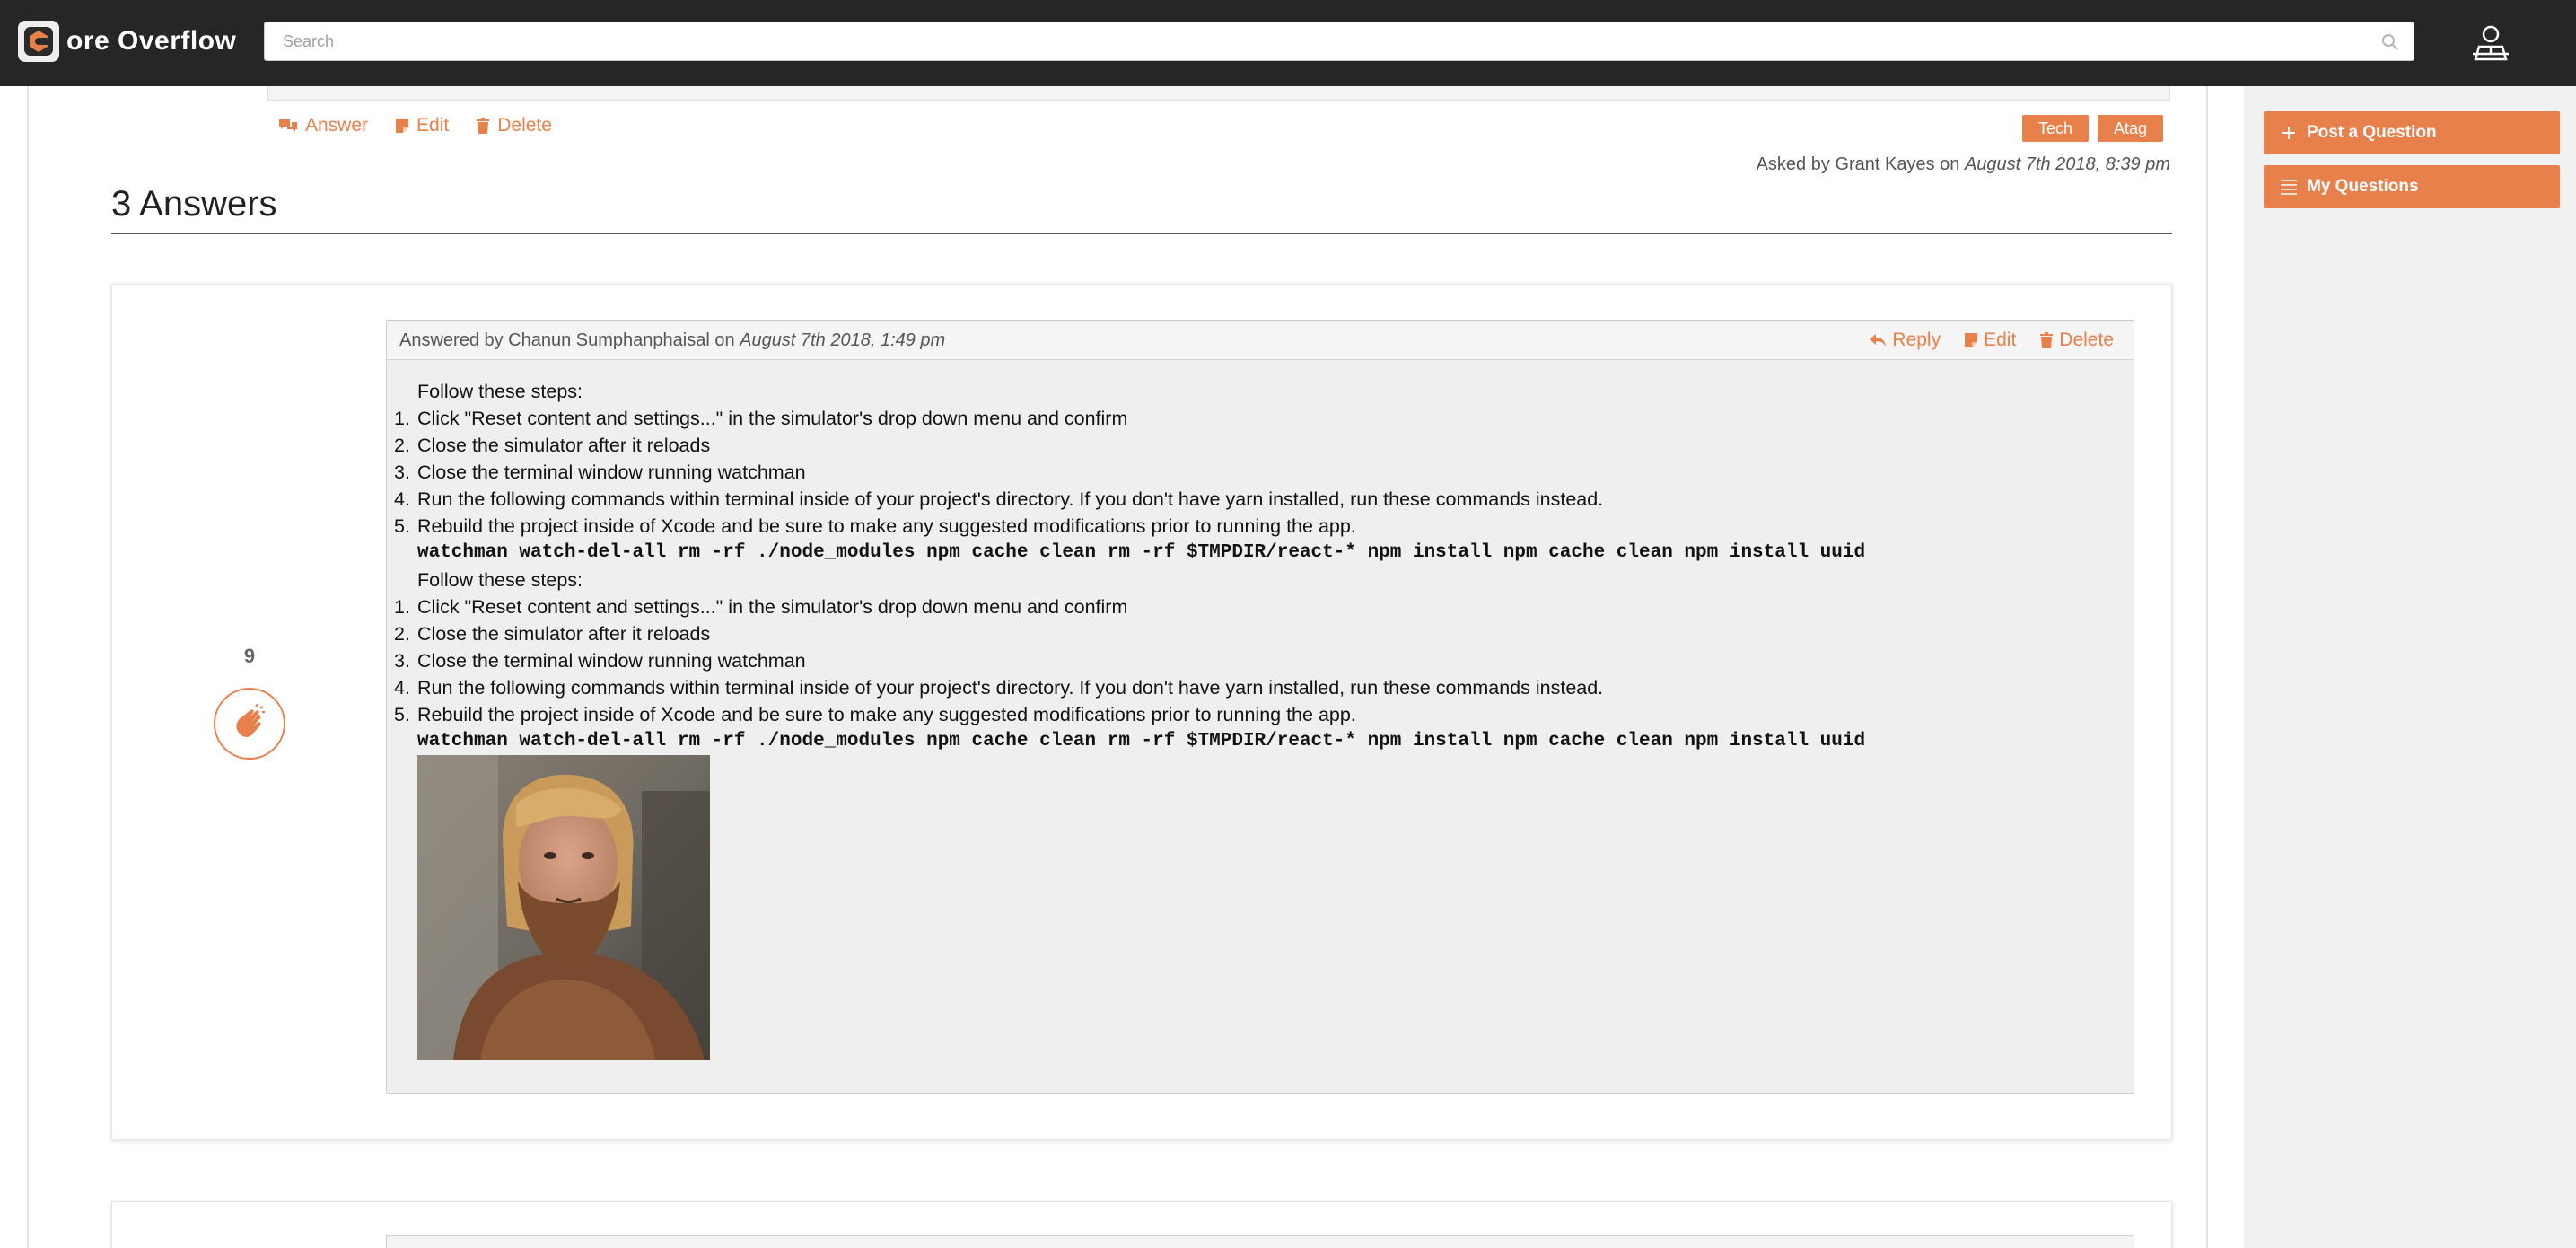 The height and width of the screenshot is (1248, 2576). I want to click on my-questions-label: My Questions, so click(2363, 186).